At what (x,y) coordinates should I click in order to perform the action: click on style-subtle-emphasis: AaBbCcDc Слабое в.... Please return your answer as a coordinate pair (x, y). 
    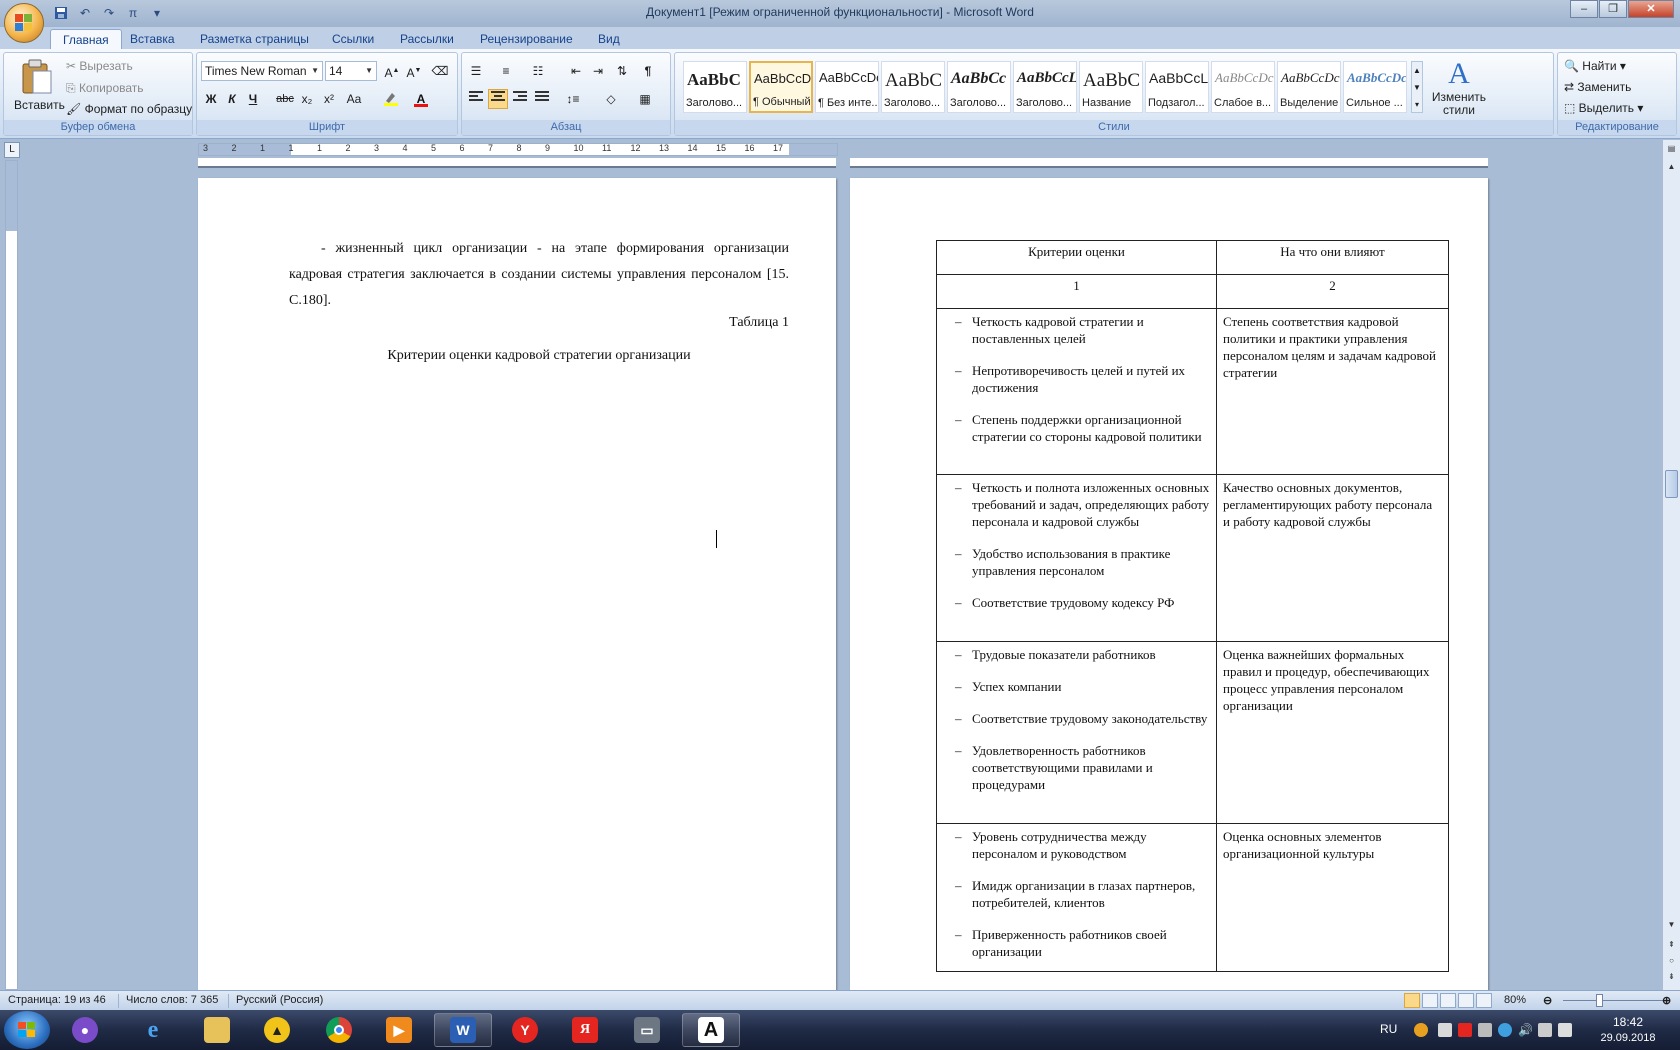
    Looking at the image, I should click on (1243, 87).